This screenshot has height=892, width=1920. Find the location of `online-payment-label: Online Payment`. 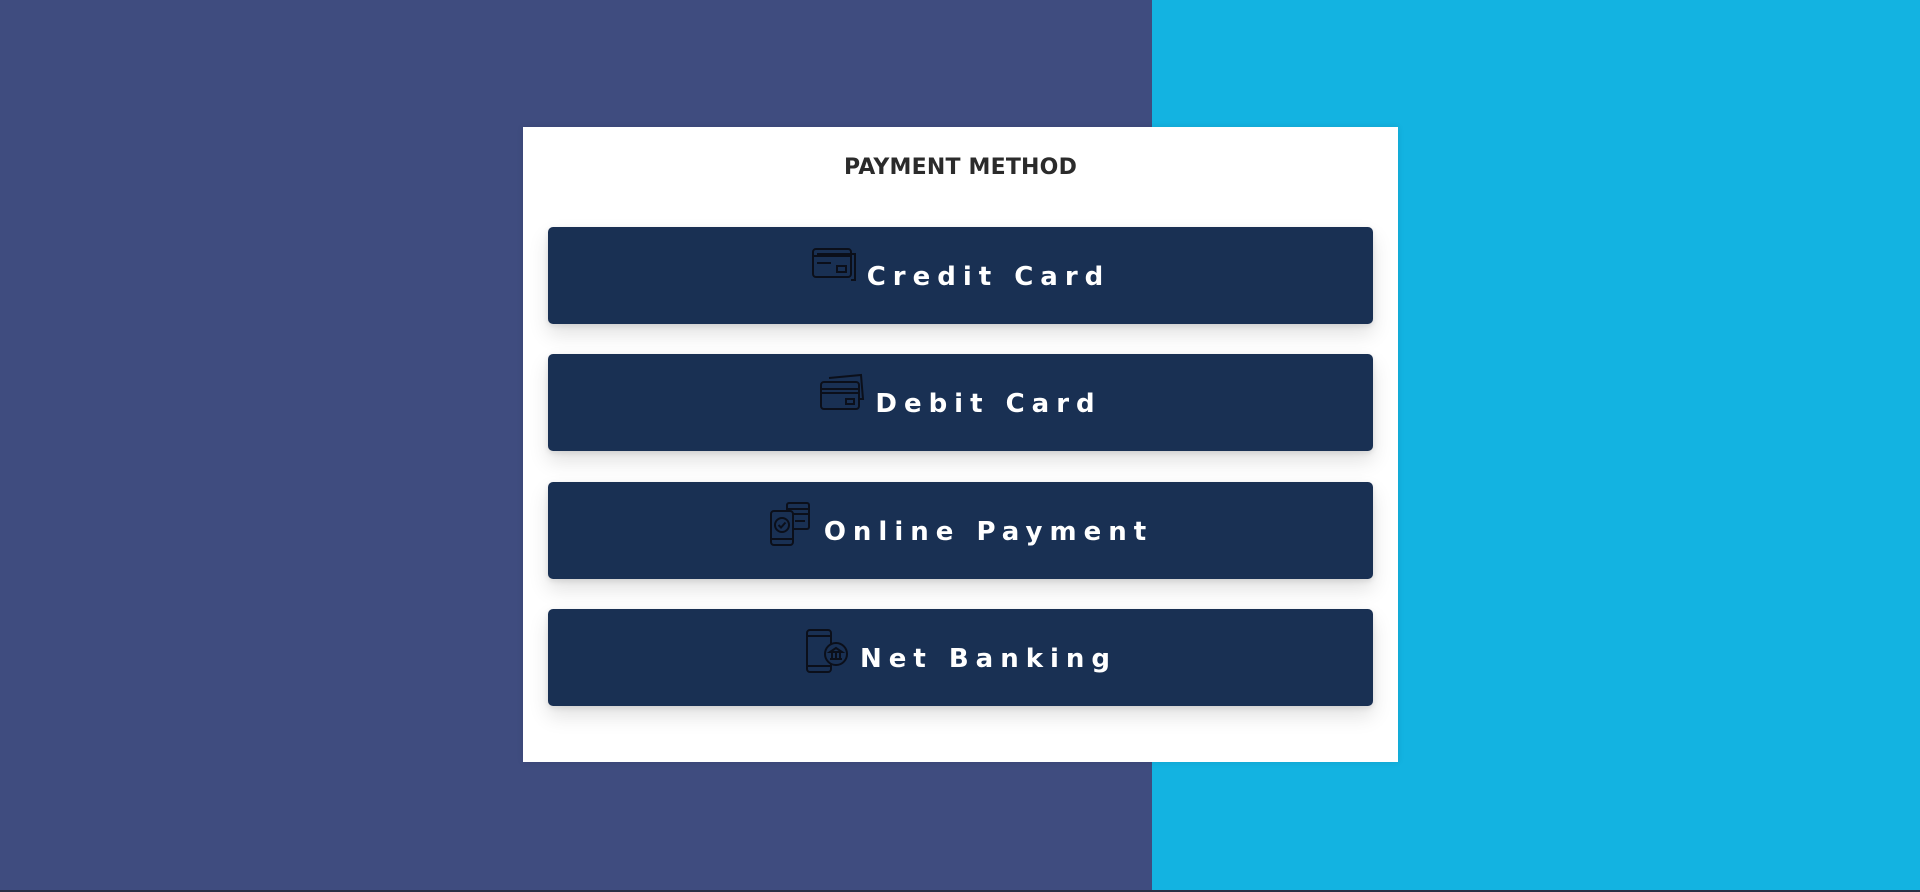

online-payment-label: Online Payment is located at coordinates (988, 531).